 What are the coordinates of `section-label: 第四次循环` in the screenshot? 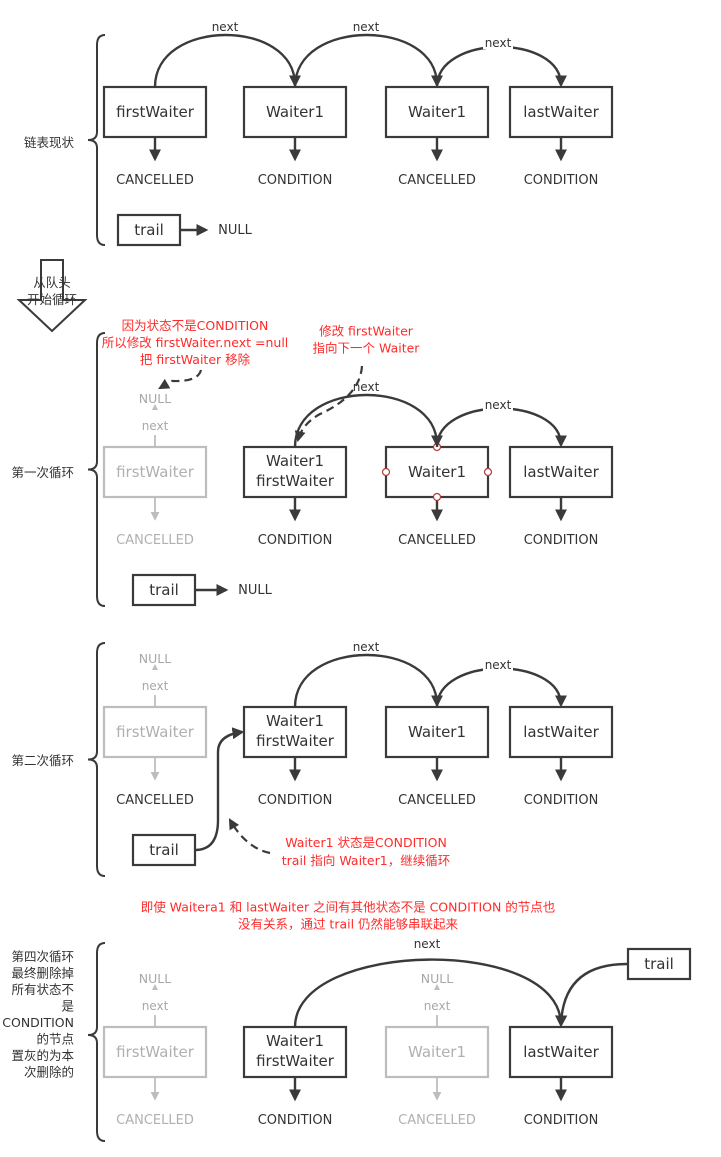 It's located at (42, 956).